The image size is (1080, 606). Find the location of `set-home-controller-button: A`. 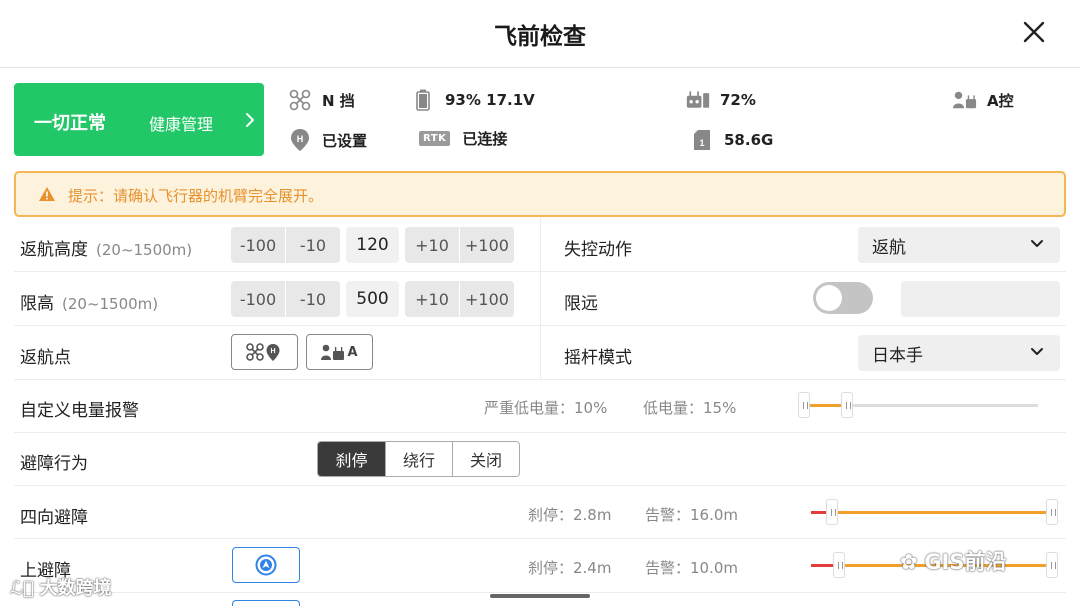

set-home-controller-button: A is located at coordinates (339, 352).